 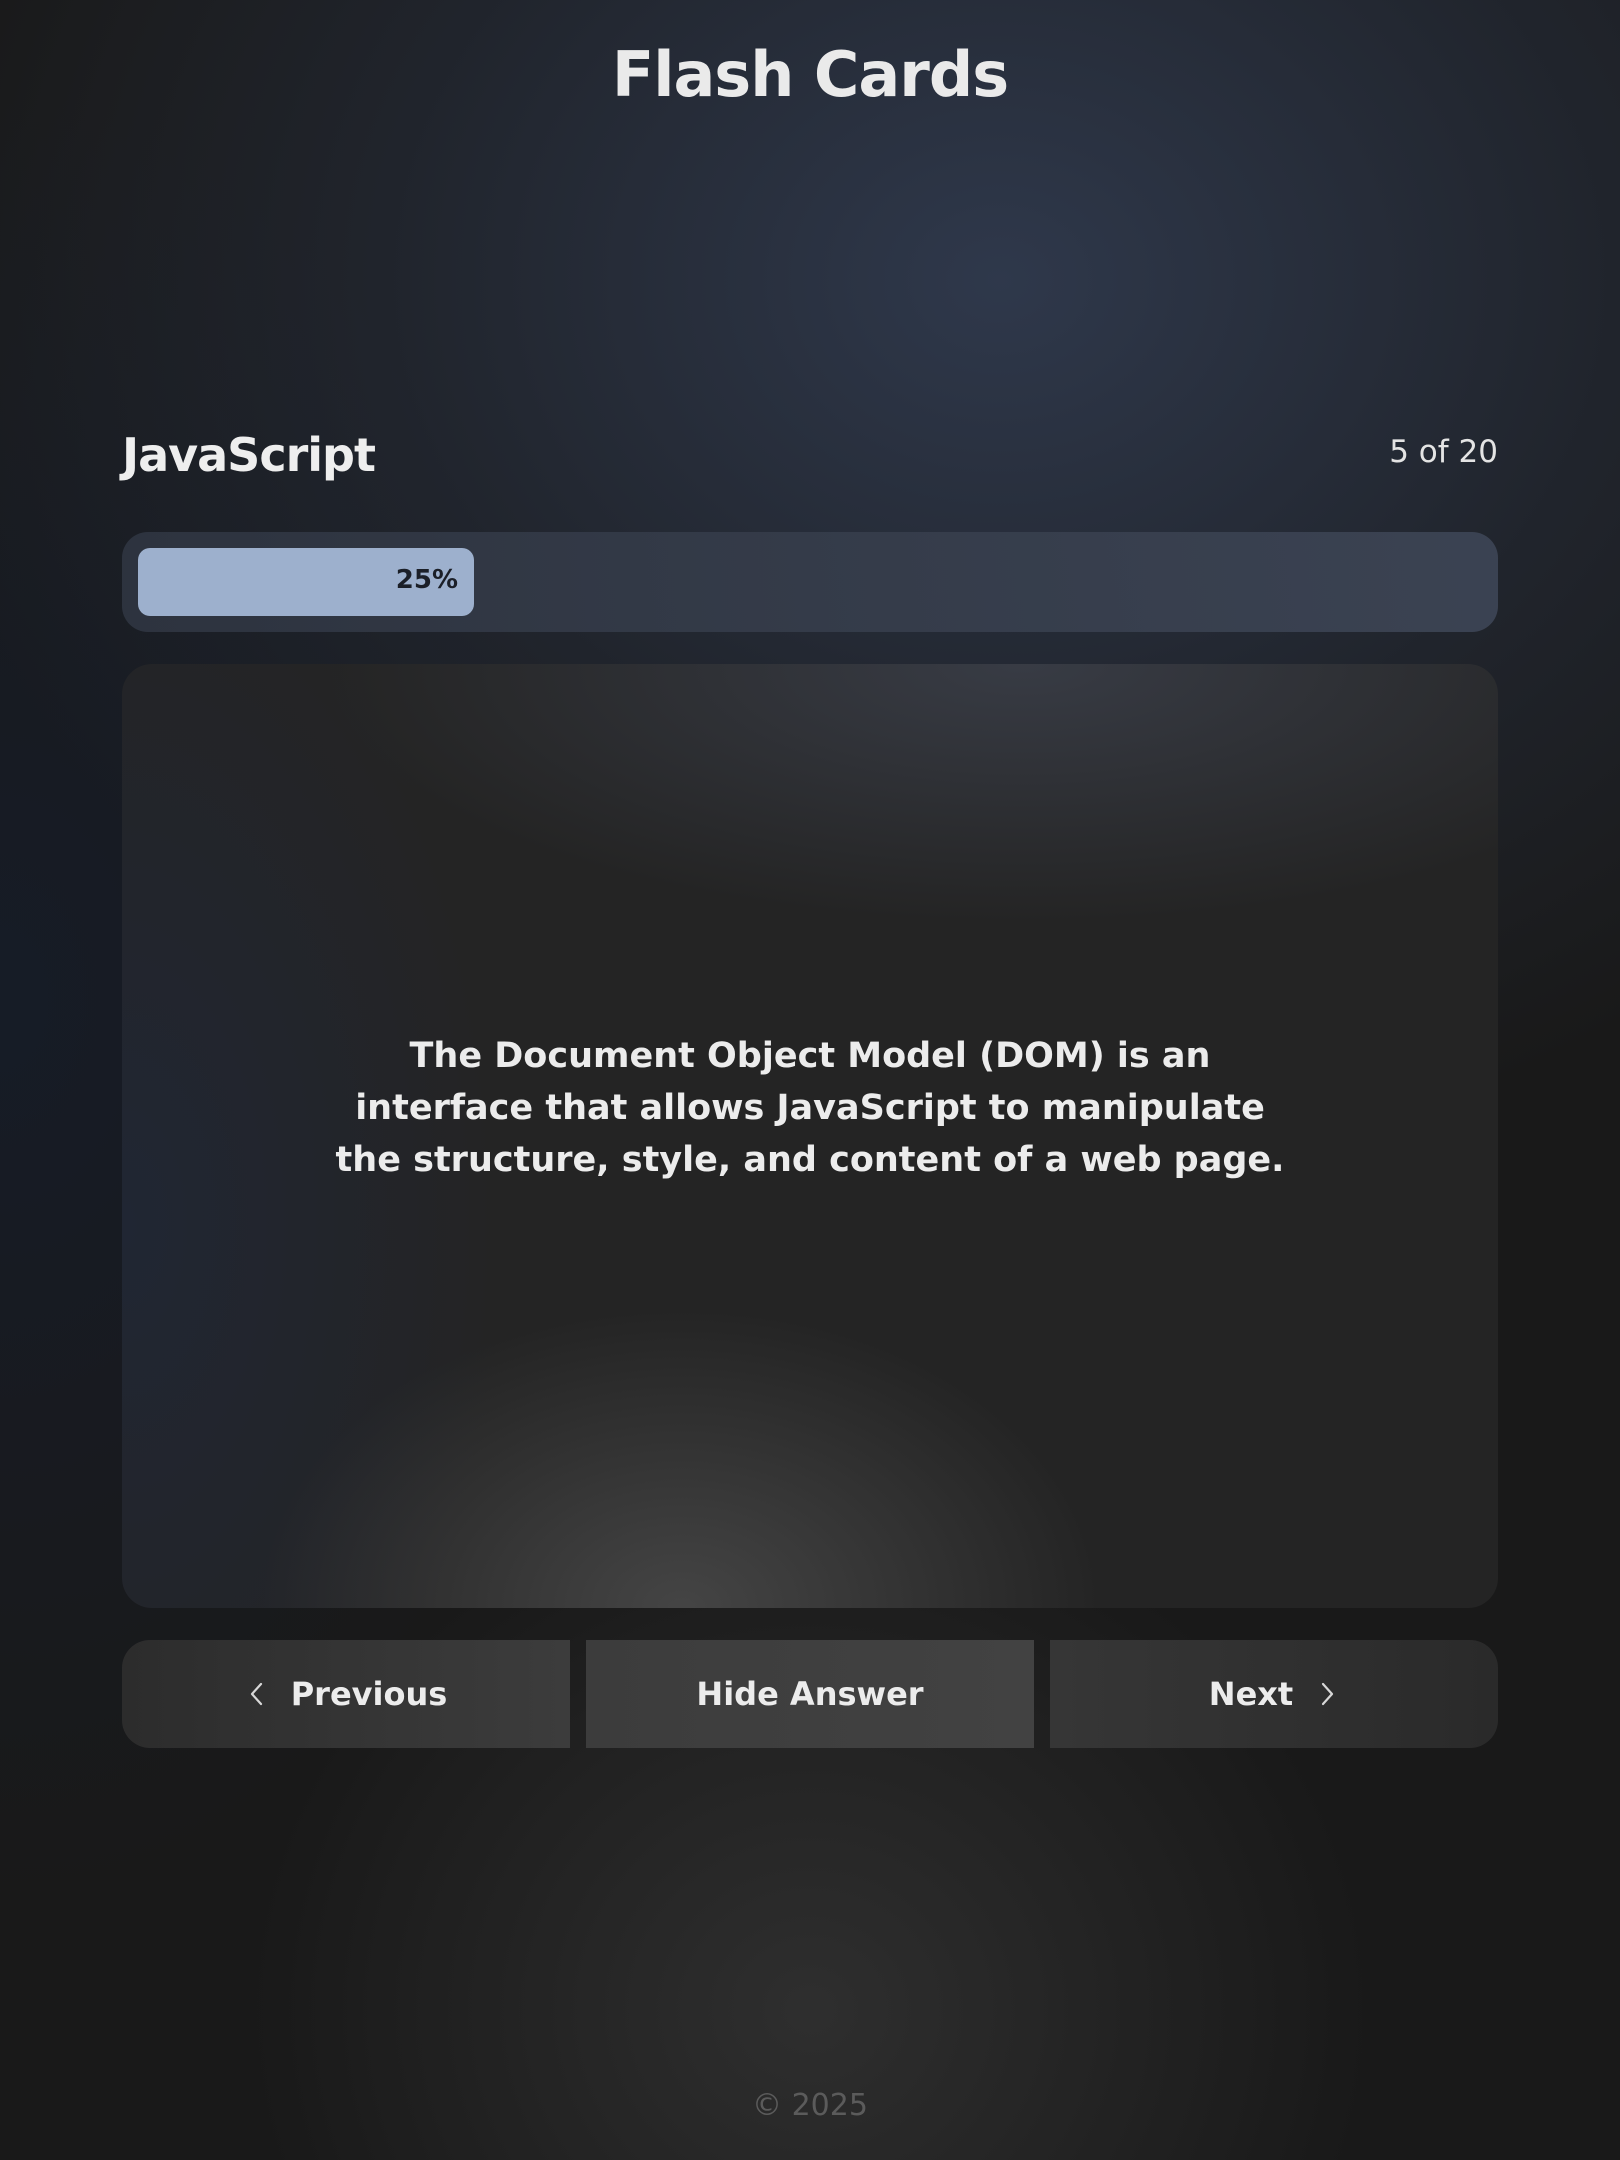 What do you see at coordinates (1328, 1694) in the screenshot?
I see `chevron-right-icon` at bounding box center [1328, 1694].